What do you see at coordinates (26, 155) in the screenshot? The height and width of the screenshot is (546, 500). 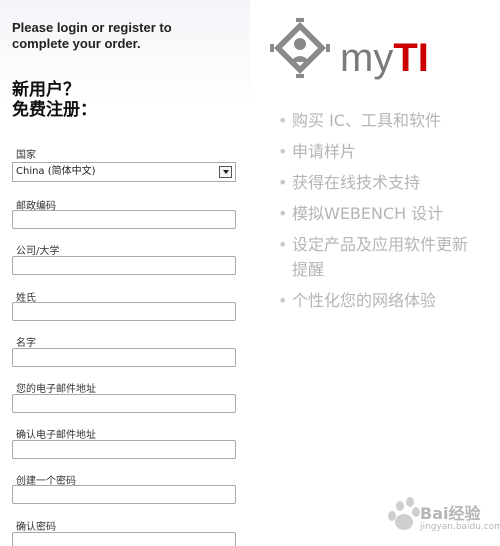 I see `country-label: 国家` at bounding box center [26, 155].